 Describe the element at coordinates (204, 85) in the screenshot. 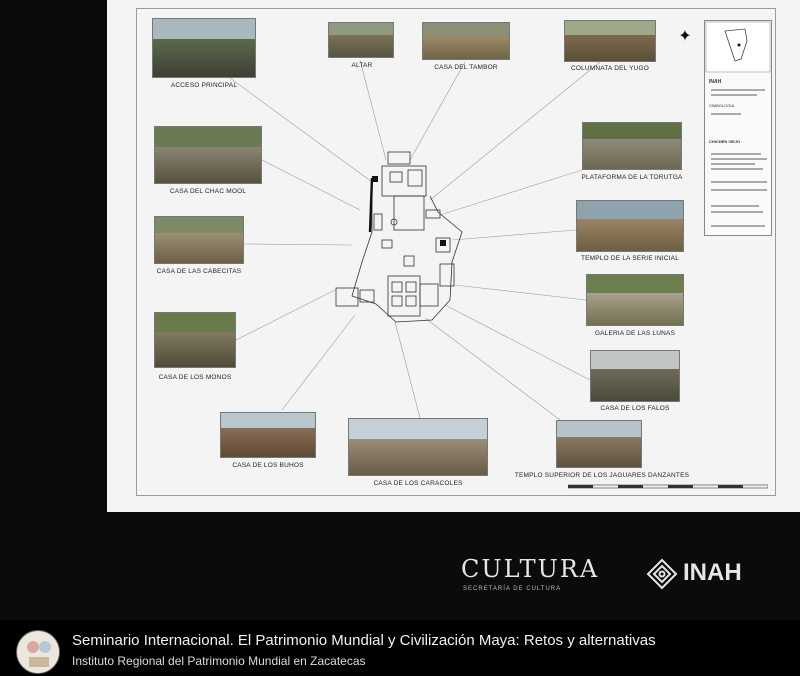

I see `photo-label: ACCESO PRINCIPAL` at that location.